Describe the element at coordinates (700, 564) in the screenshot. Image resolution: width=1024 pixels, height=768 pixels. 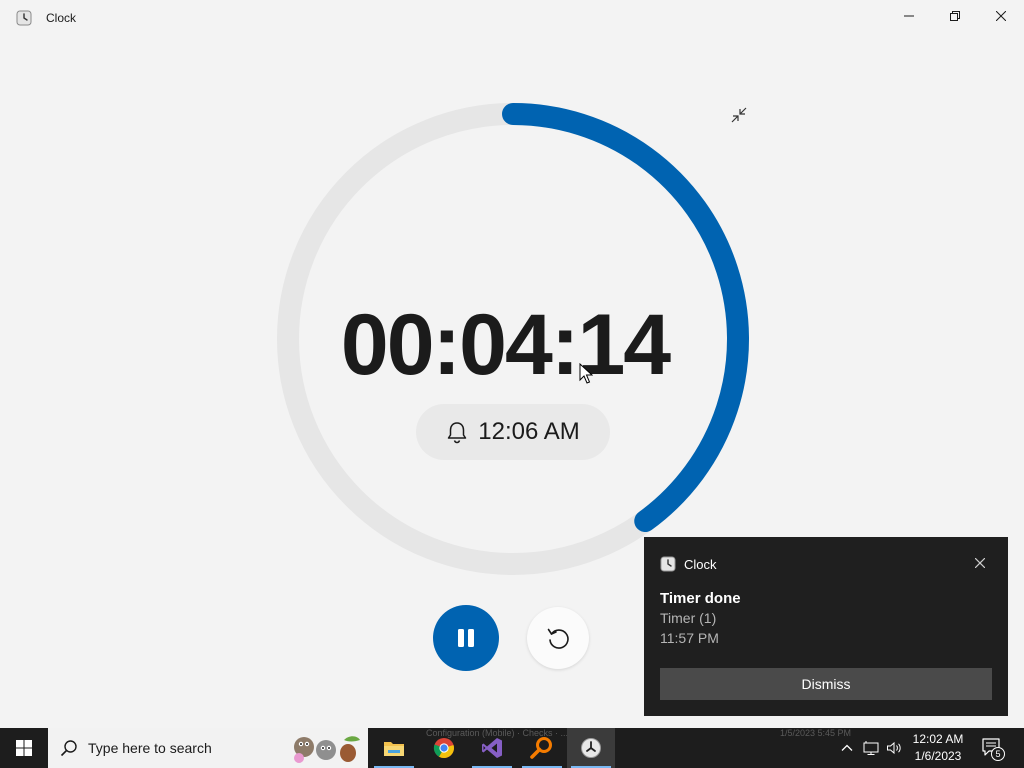
I see `notification-app-name: Clock` at that location.